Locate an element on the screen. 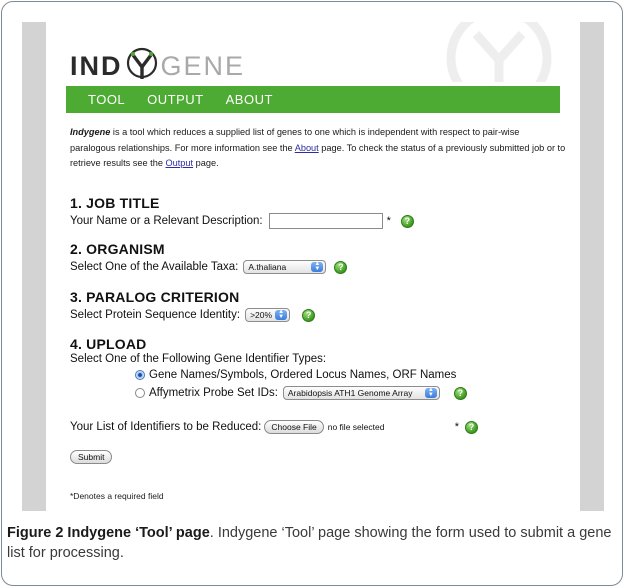 The width and height of the screenshot is (624, 587). job-title-label: Your Name or a Relevant Description: is located at coordinates (166, 221).